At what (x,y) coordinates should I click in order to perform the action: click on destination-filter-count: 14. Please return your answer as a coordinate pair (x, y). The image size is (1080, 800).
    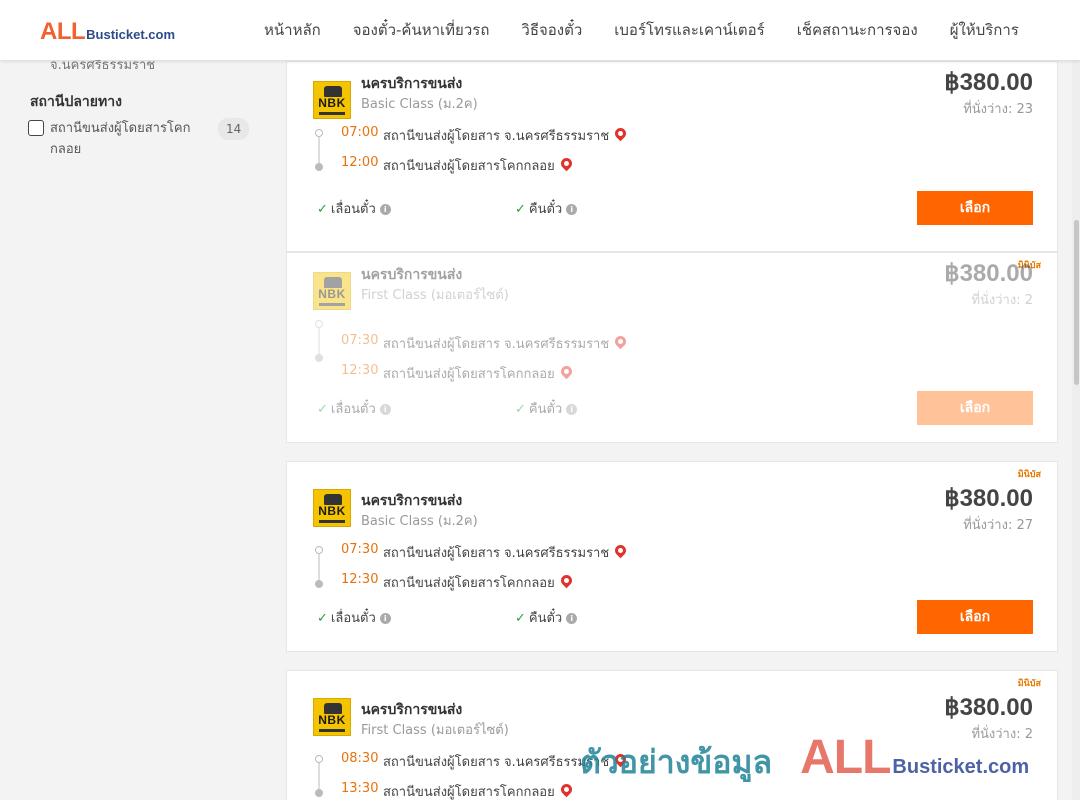
    Looking at the image, I should click on (234, 129).